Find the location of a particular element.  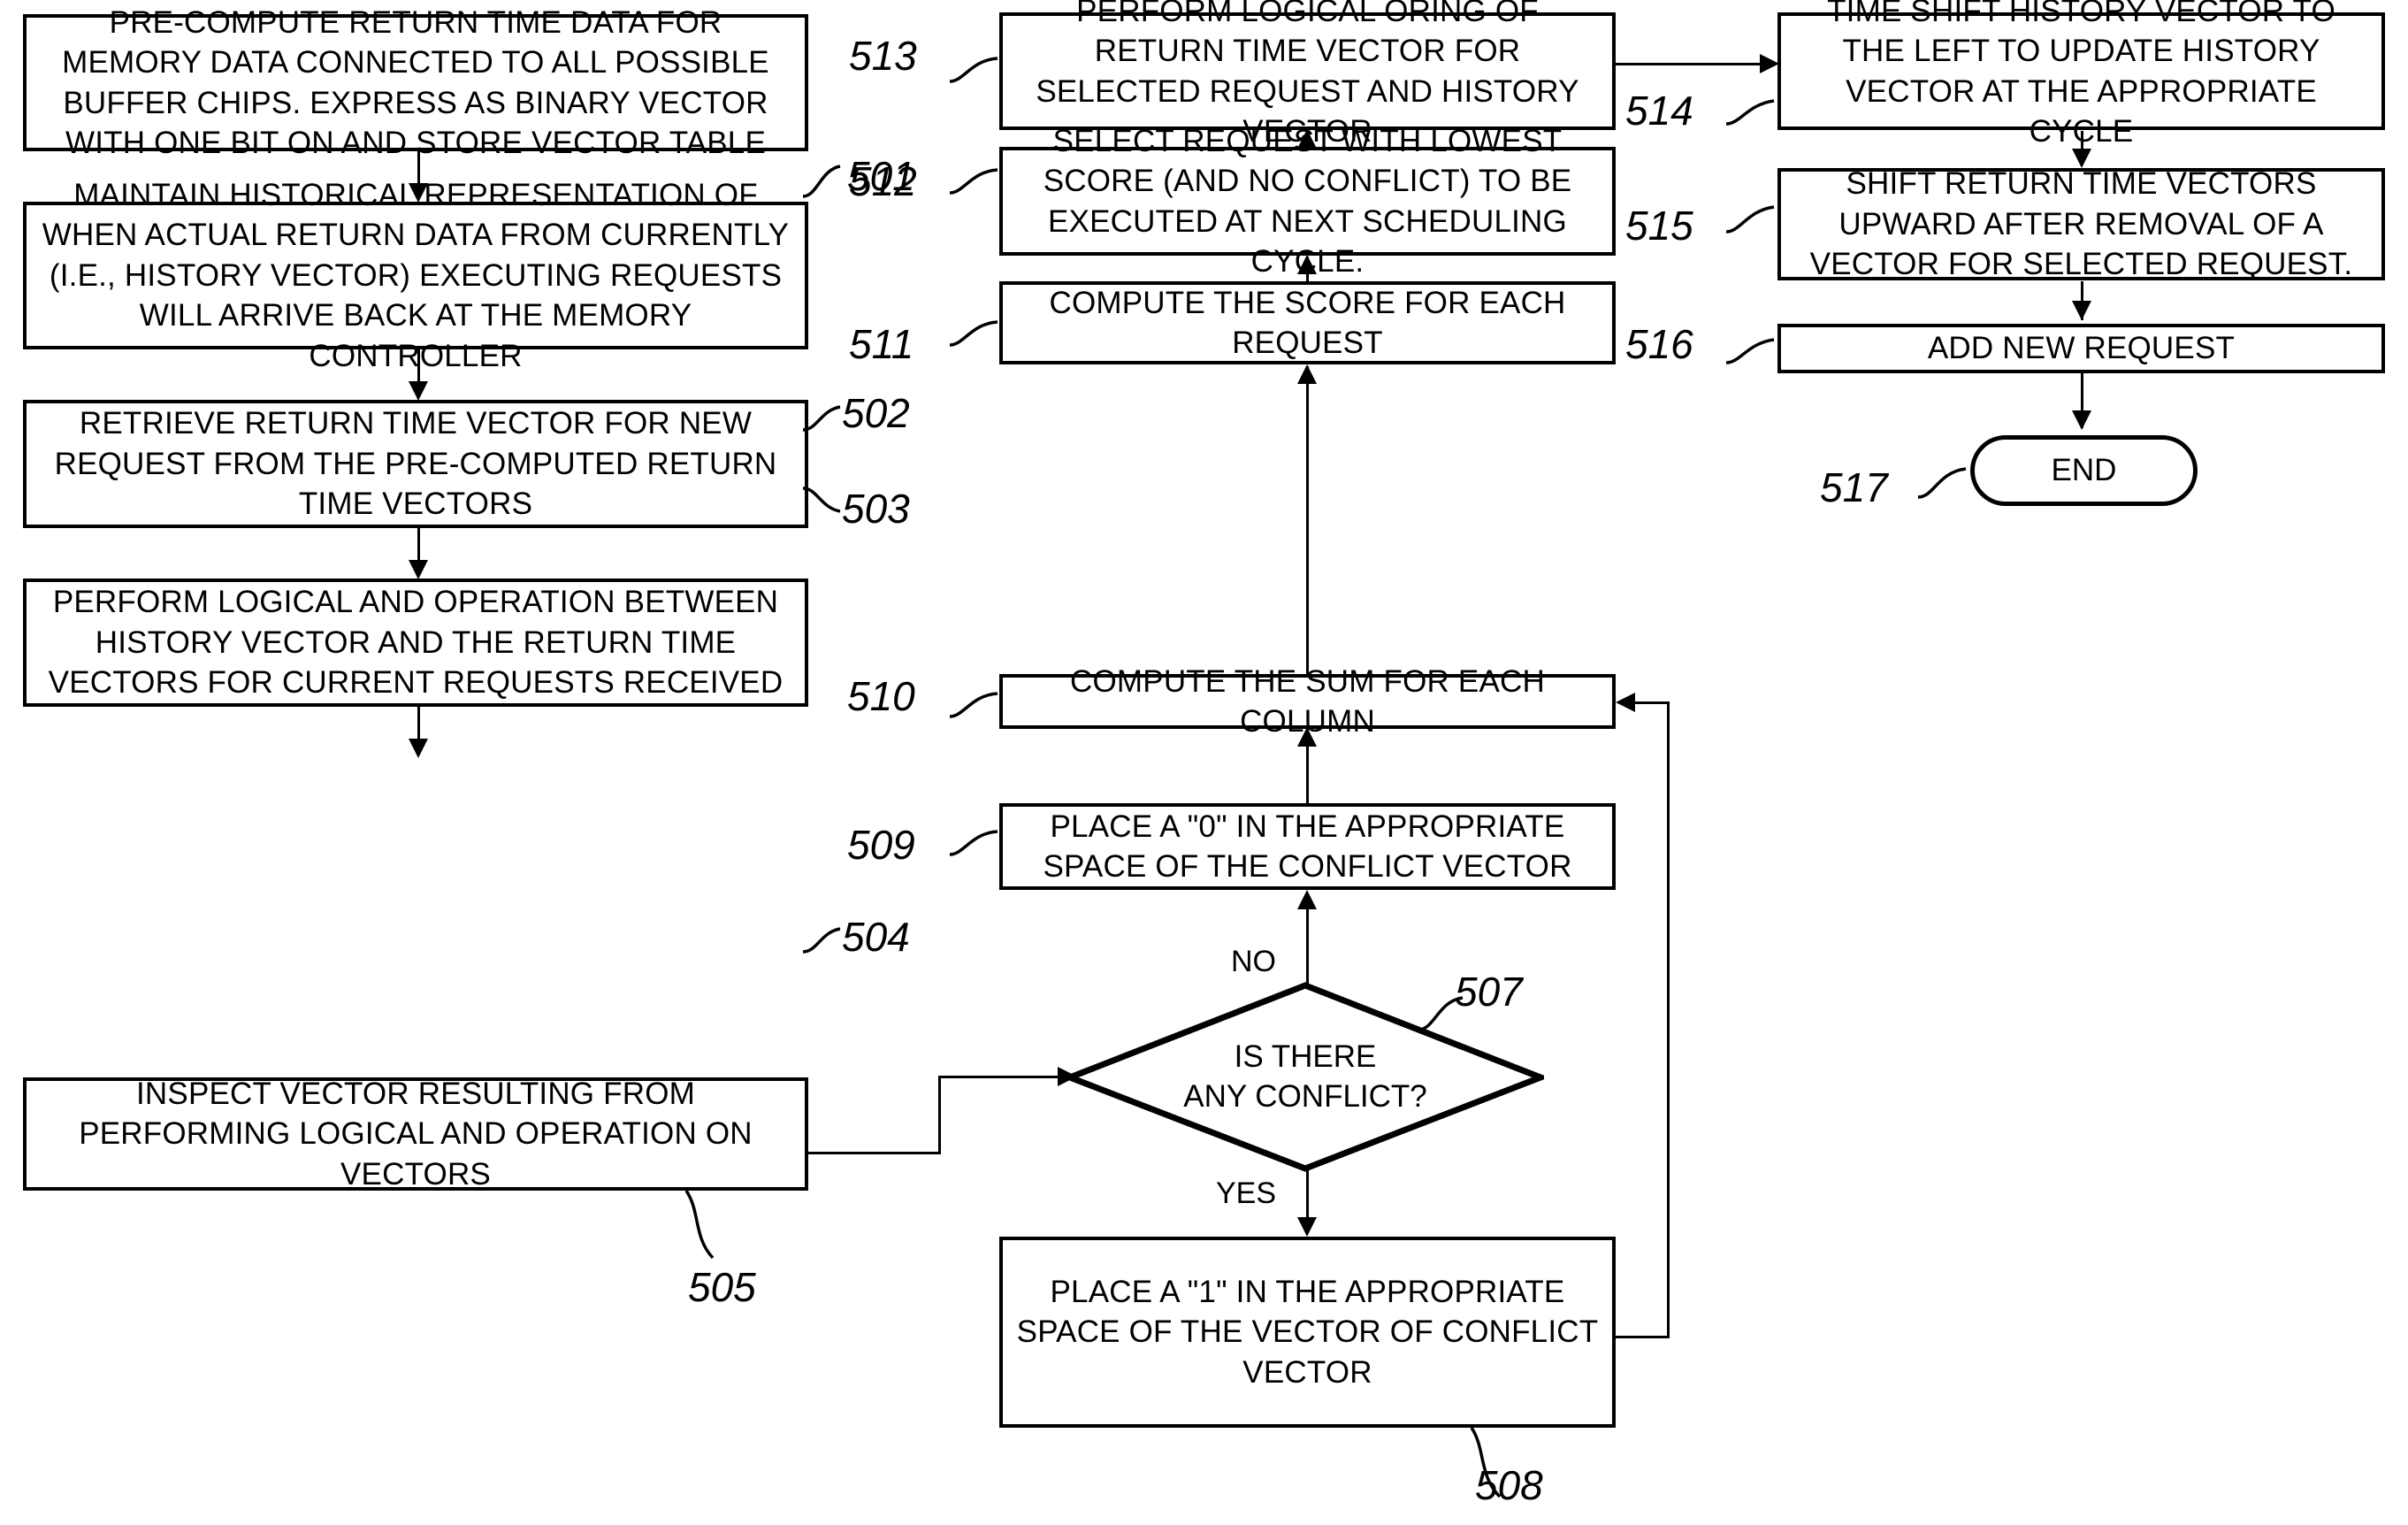

process-box-510-label: COMPUTE THE SUM FOR EACH COLUMN is located at coordinates (1307, 702).